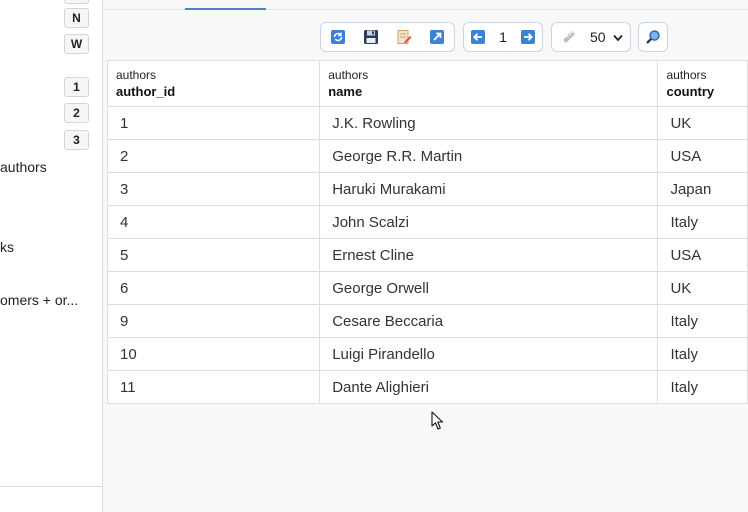 The width and height of the screenshot is (748, 512). What do you see at coordinates (76, 18) in the screenshot?
I see `sidebar-button-n: N` at bounding box center [76, 18].